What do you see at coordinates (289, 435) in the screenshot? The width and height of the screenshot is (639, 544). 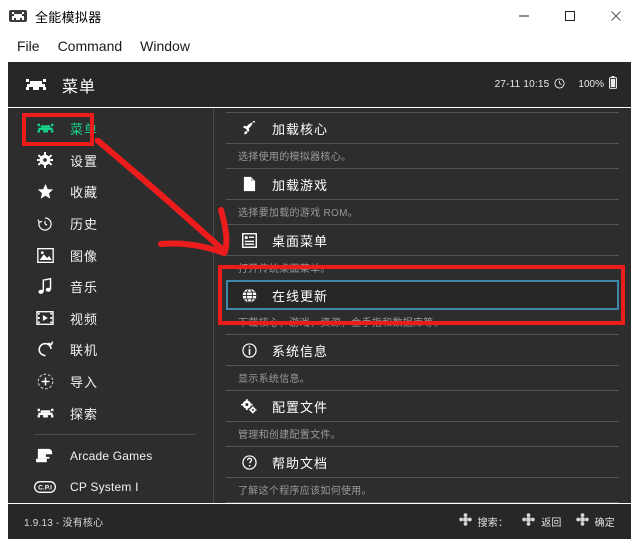 I see `menu-entry-description: 管理和创建配置文件。` at bounding box center [289, 435].